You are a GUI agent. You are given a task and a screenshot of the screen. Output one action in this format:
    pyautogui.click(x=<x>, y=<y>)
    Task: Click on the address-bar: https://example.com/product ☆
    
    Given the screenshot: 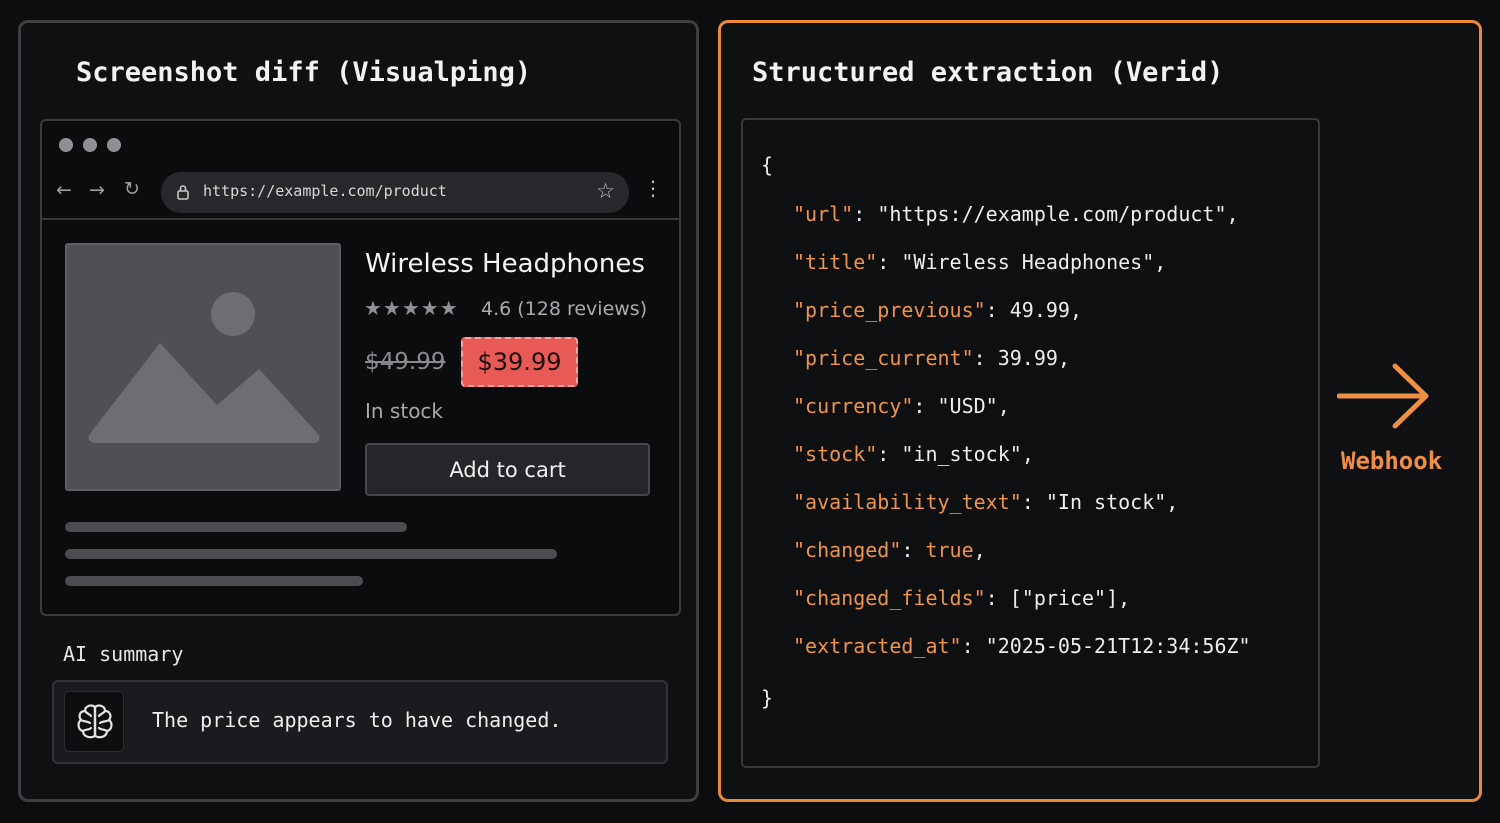 What is the action you would take?
    pyautogui.click(x=395, y=192)
    